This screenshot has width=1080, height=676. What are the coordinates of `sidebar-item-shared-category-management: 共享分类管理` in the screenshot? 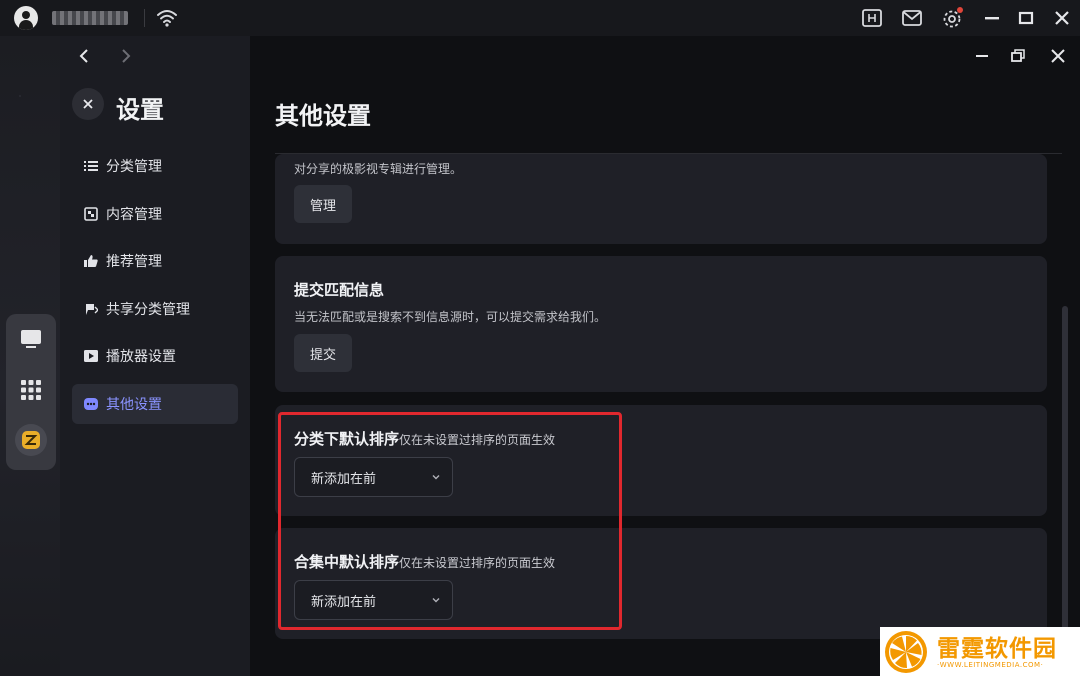 It's located at (155, 309).